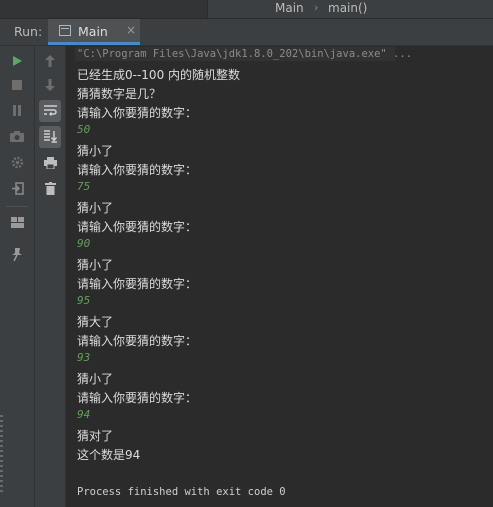 The height and width of the screenshot is (507, 493). What do you see at coordinates (246, 9) in the screenshot?
I see `editor-breadcrumb-bar: Main › main()` at bounding box center [246, 9].